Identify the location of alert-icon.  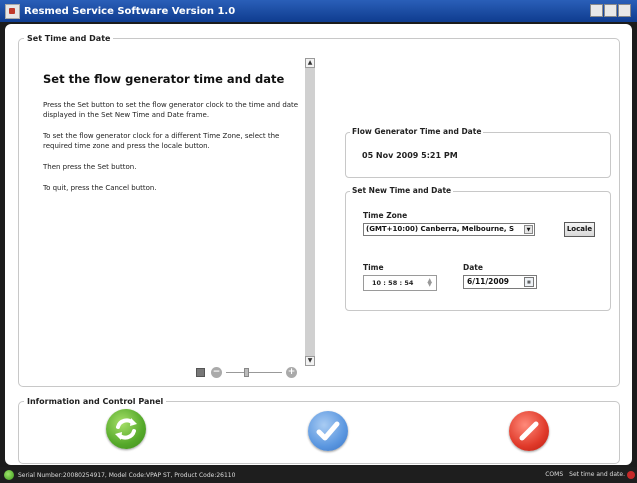
(631, 475).